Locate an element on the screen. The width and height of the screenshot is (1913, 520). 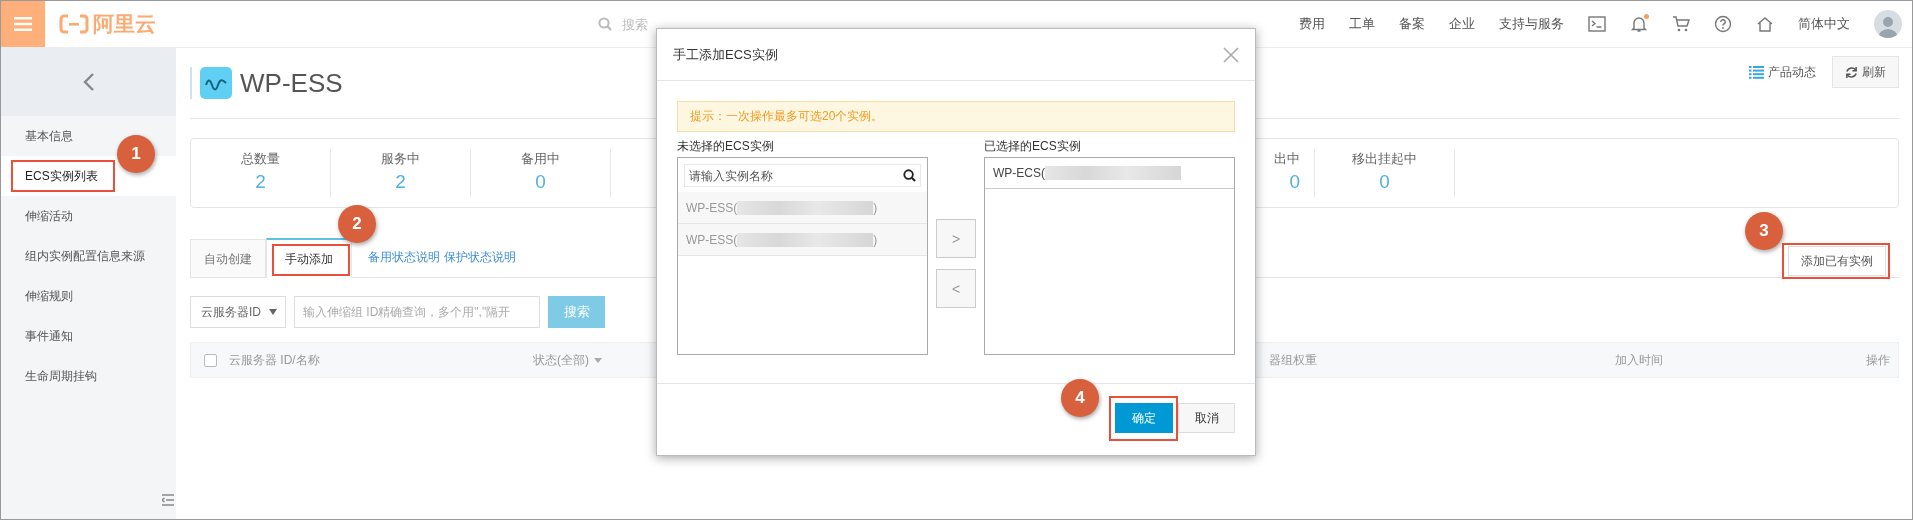
home-icon is located at coordinates (1765, 24).